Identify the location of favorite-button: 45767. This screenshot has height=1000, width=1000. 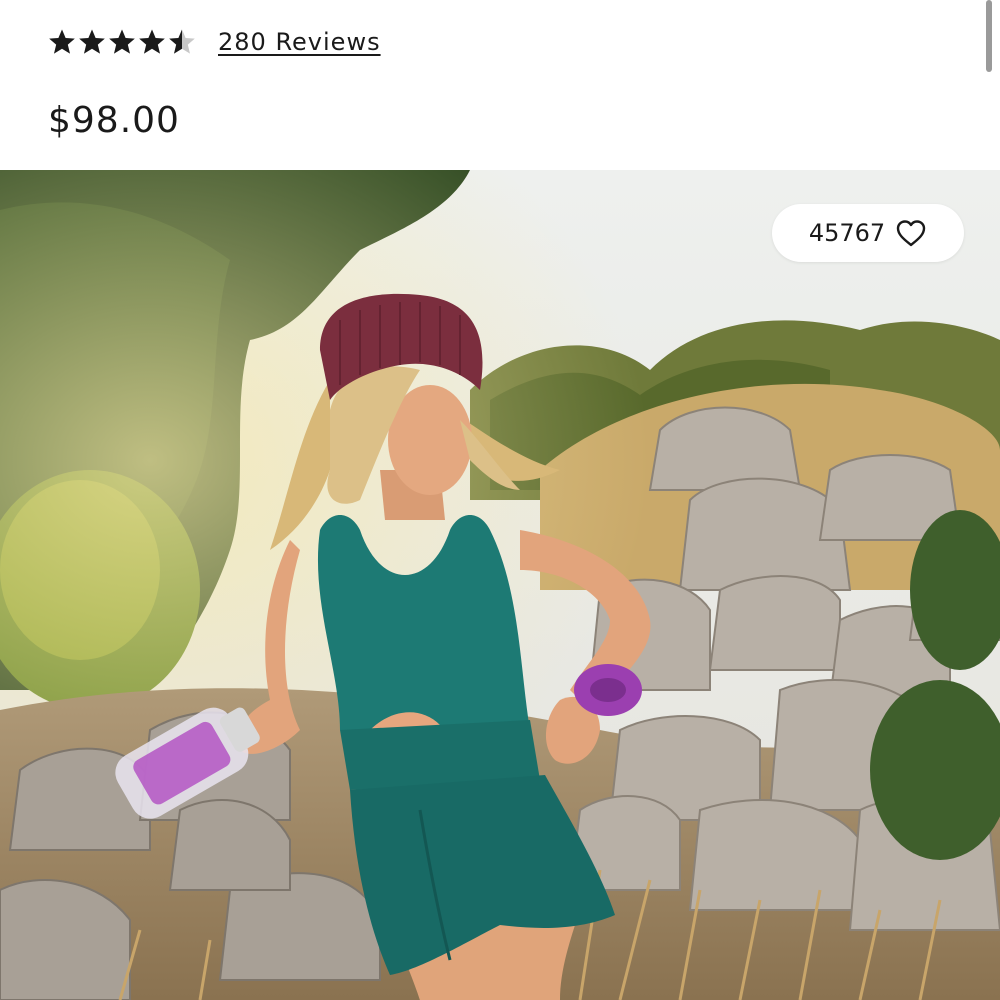
(868, 233).